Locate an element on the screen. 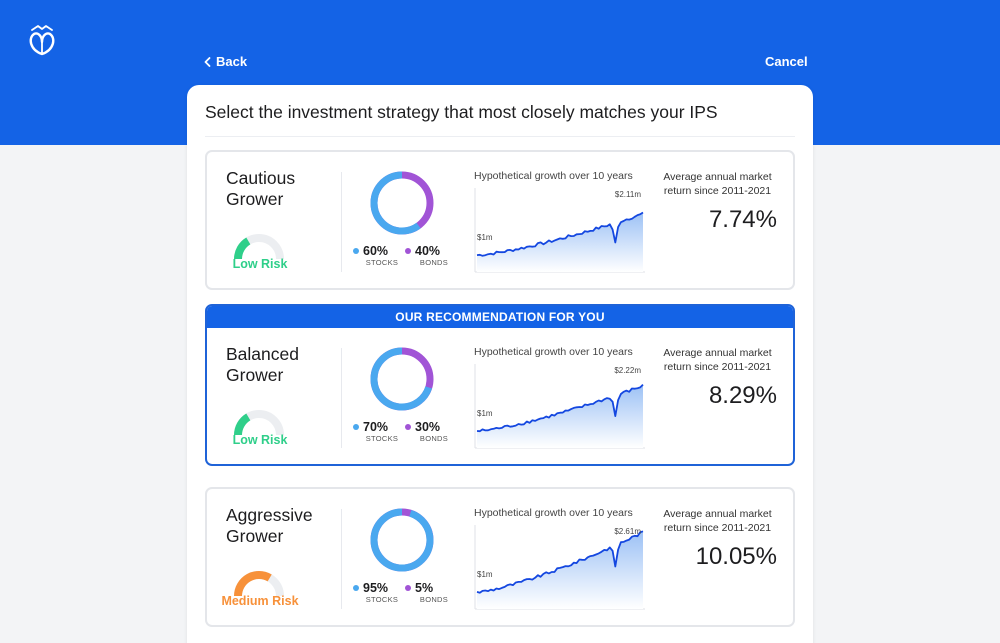 This screenshot has width=1000, height=643. stocks-percent: 60% is located at coordinates (376, 251).